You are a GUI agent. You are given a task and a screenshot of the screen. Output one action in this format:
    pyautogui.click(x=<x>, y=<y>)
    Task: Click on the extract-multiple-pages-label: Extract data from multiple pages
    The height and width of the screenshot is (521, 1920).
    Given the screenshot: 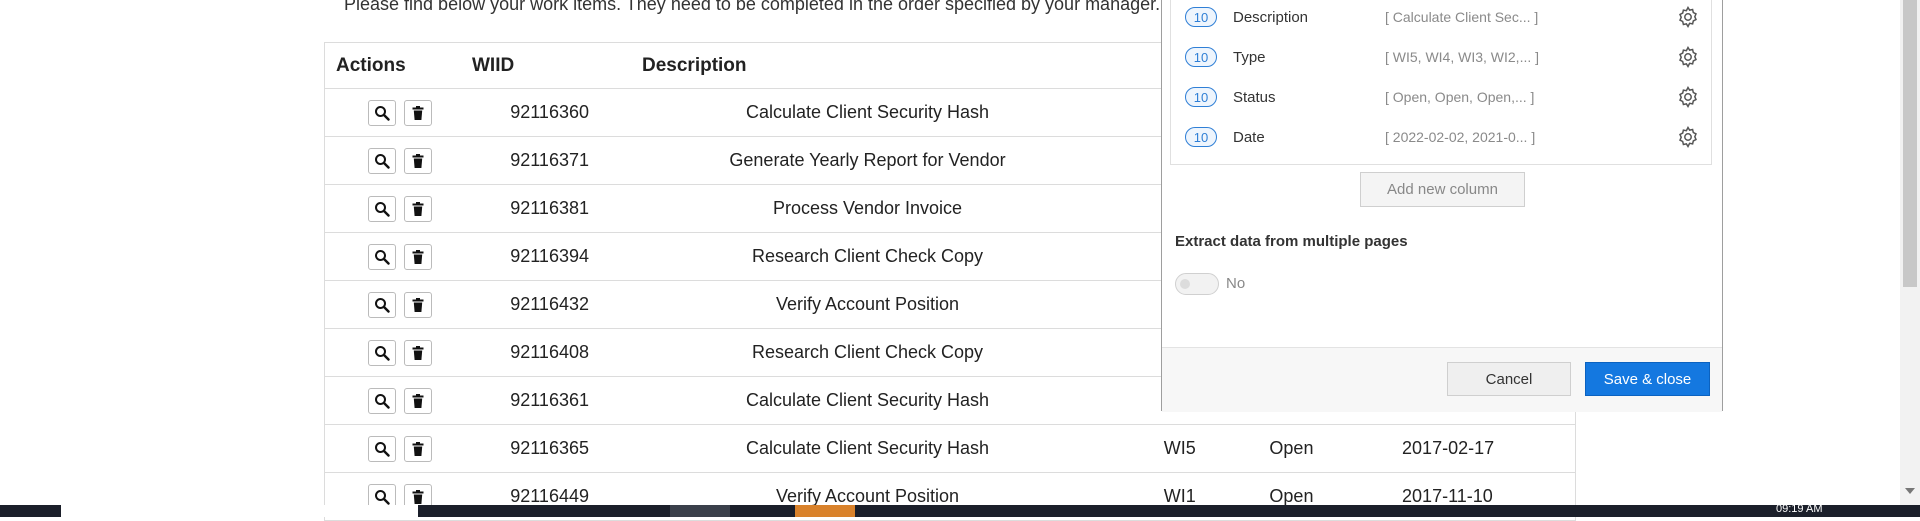 What is the action you would take?
    pyautogui.click(x=1291, y=241)
    